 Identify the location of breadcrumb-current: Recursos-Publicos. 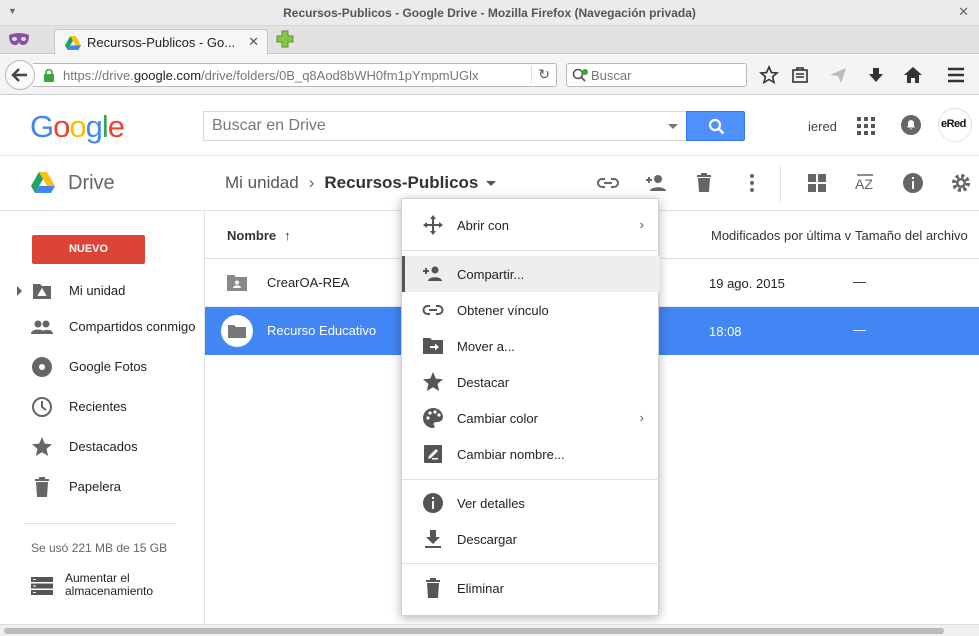
(401, 182).